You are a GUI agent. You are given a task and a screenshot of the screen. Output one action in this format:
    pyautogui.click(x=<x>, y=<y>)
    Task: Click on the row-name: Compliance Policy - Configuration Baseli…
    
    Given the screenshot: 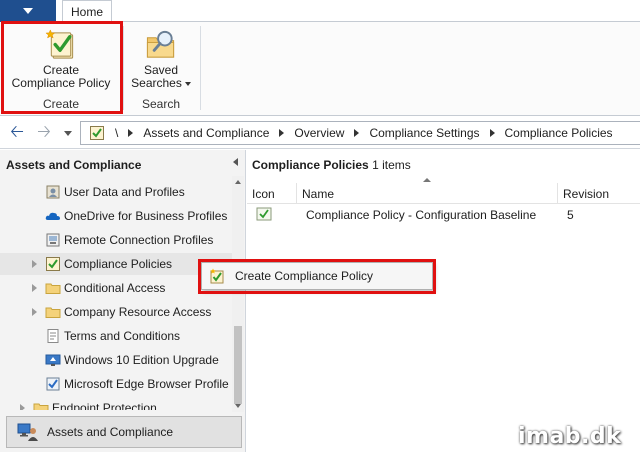 What is the action you would take?
    pyautogui.click(x=421, y=215)
    